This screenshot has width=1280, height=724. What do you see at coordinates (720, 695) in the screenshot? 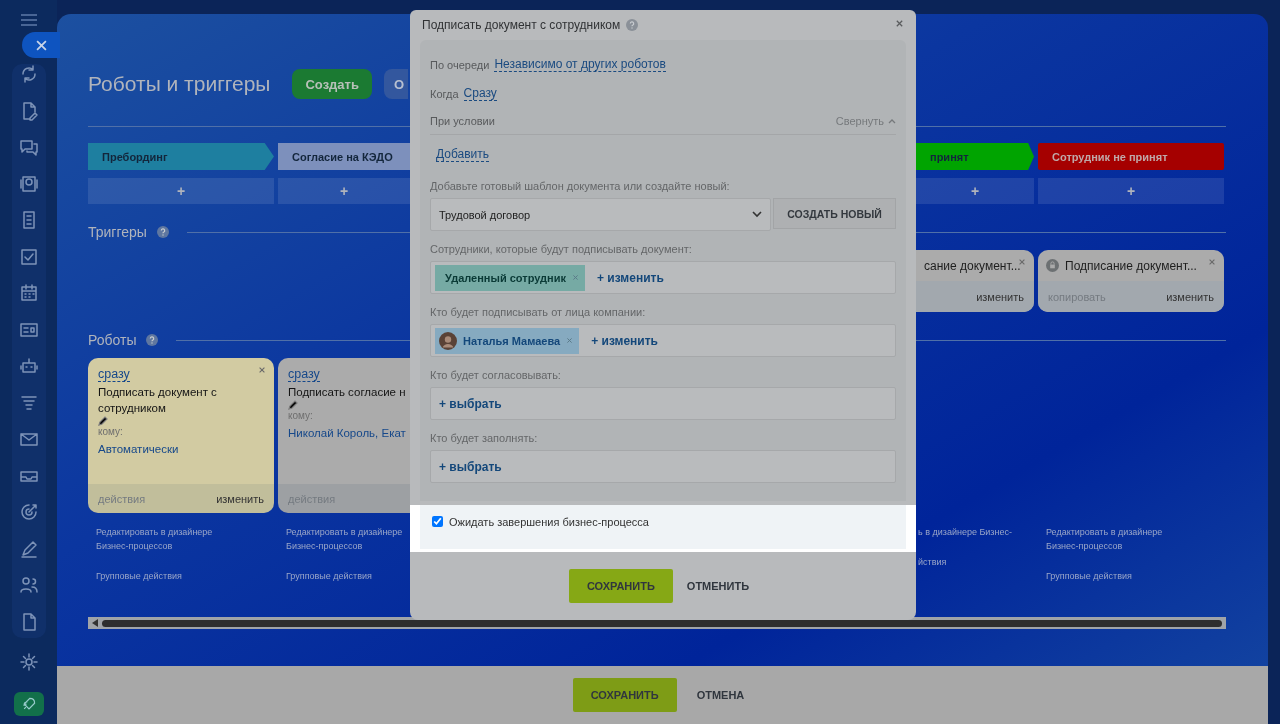
I see `cancel-button: ОТМЕНА` at bounding box center [720, 695].